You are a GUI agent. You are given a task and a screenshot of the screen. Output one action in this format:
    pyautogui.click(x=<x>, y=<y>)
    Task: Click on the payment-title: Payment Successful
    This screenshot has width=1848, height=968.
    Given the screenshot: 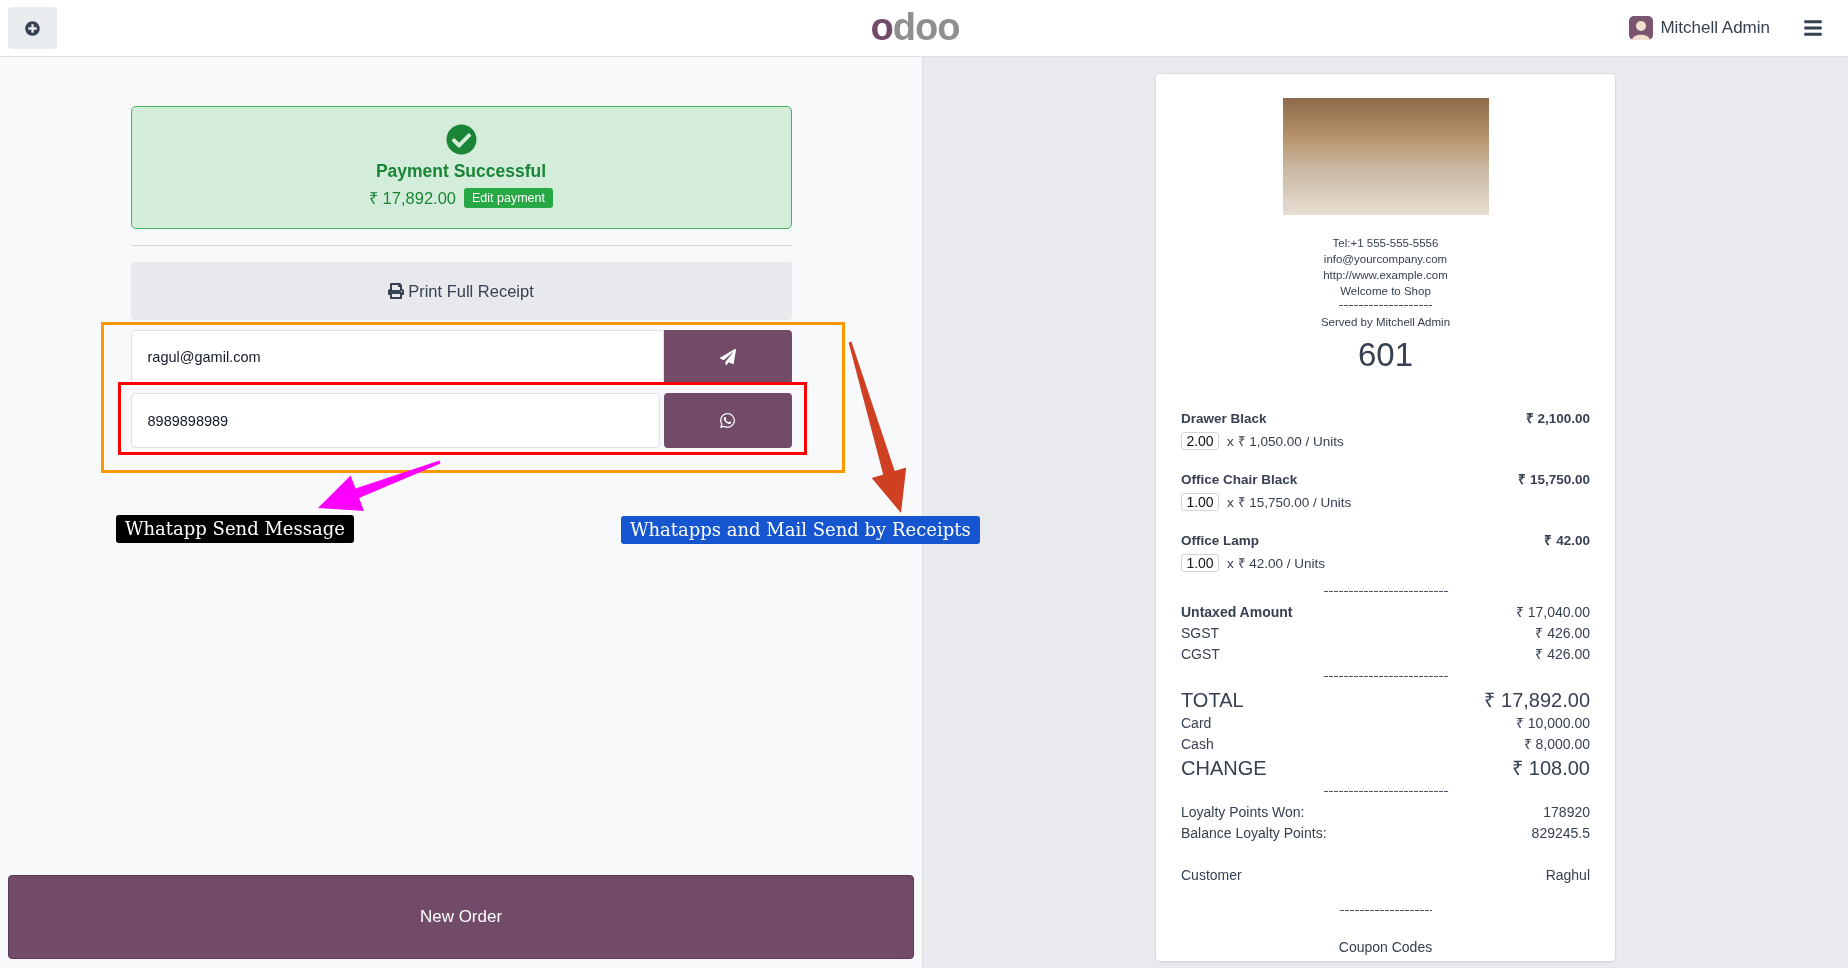 What is the action you would take?
    pyautogui.click(x=461, y=171)
    